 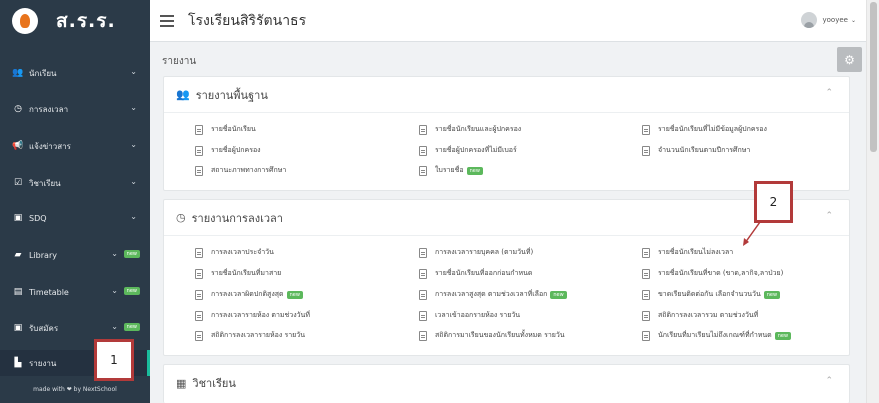 What do you see at coordinates (752, 233) in the screenshot?
I see `annotation-arrow` at bounding box center [752, 233].